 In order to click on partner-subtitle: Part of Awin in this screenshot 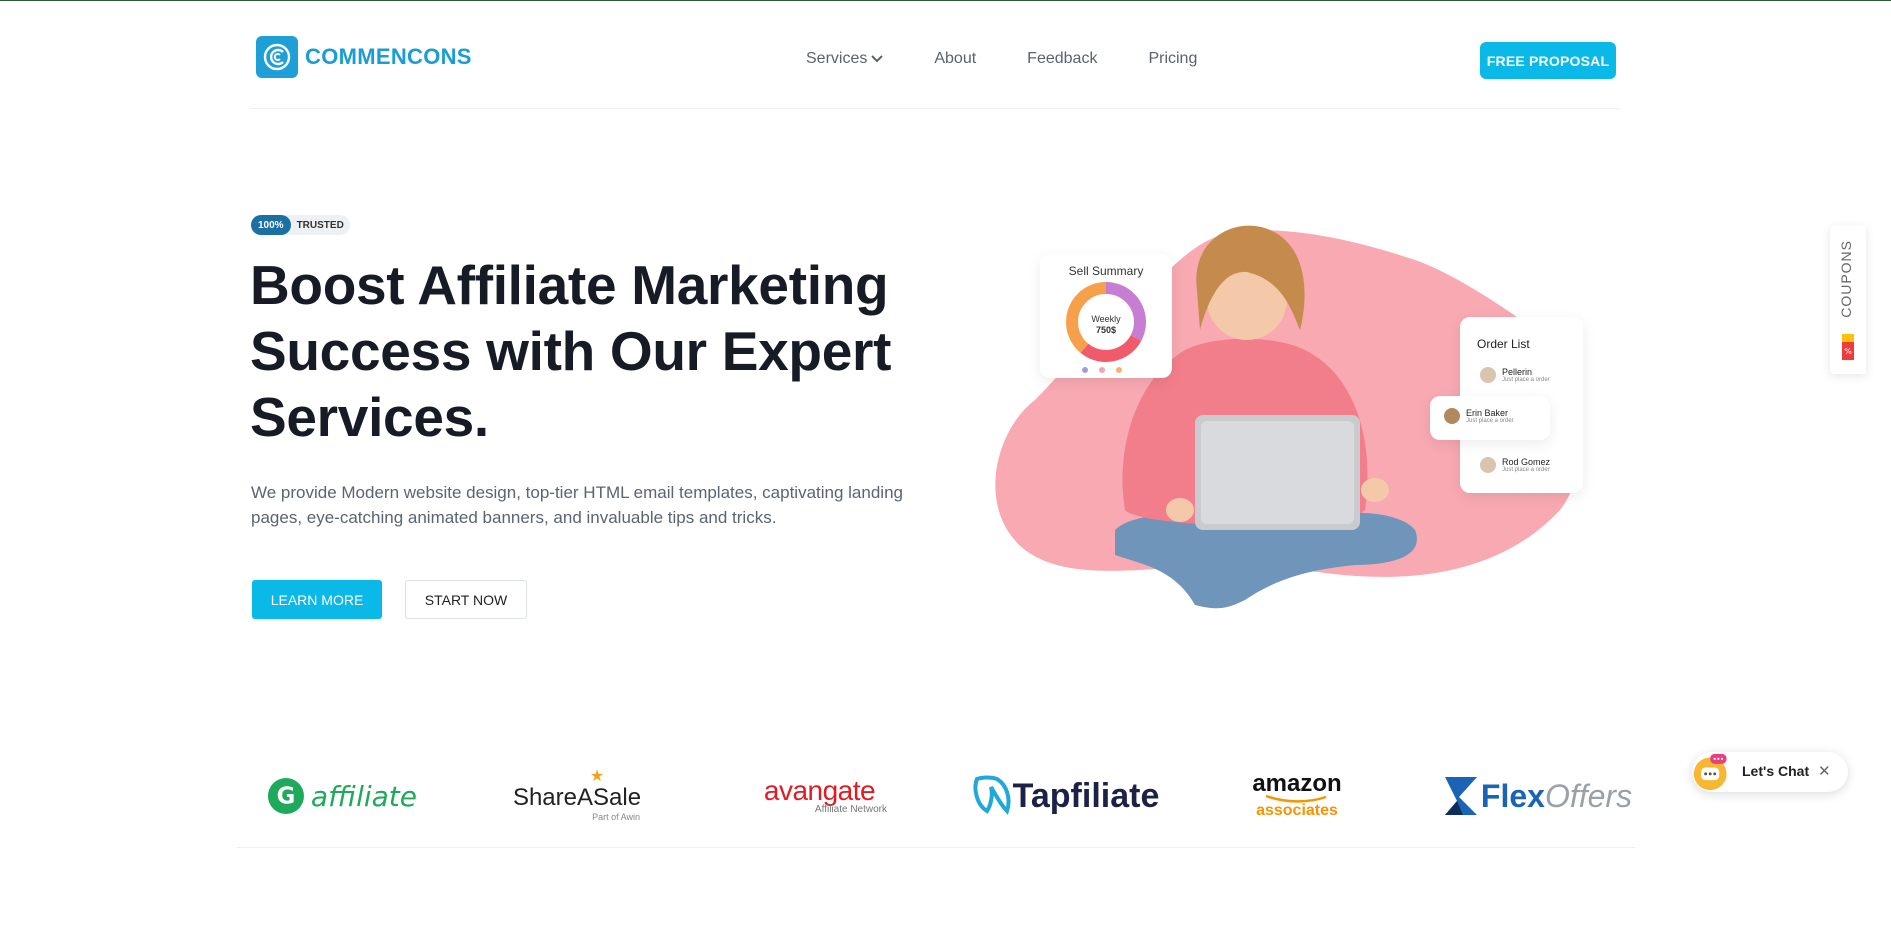, I will do `click(616, 817)`.